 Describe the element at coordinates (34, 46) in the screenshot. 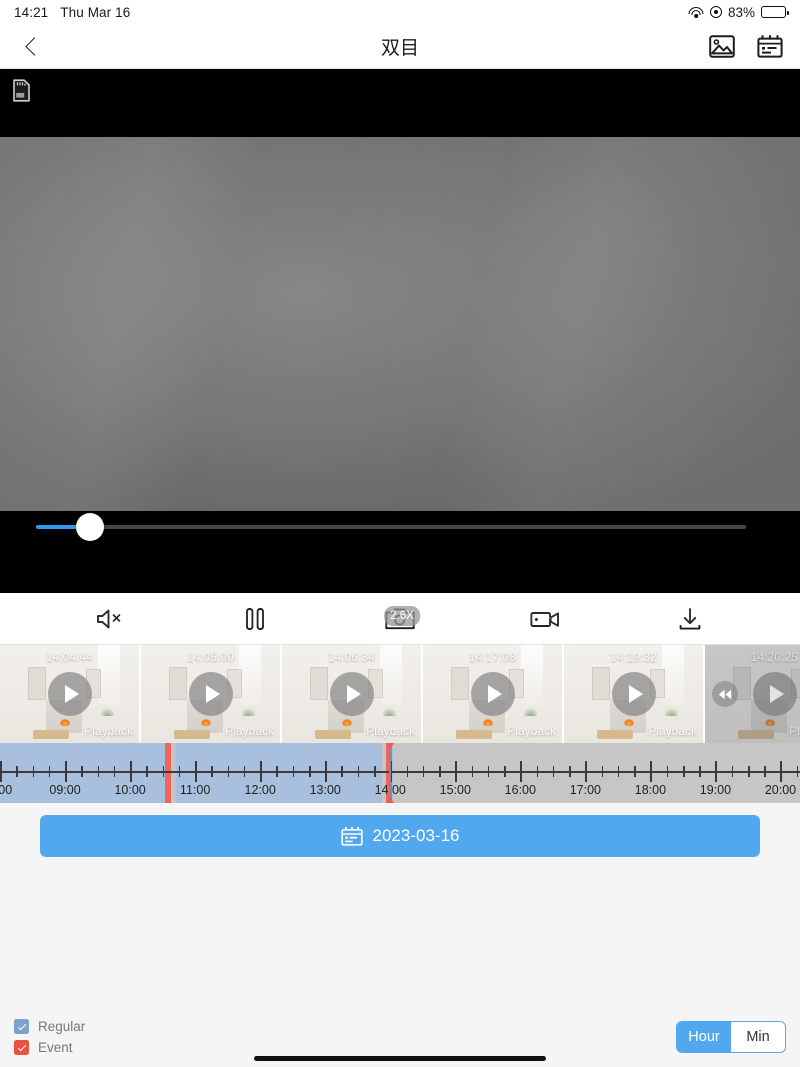

I see `back-button` at that location.